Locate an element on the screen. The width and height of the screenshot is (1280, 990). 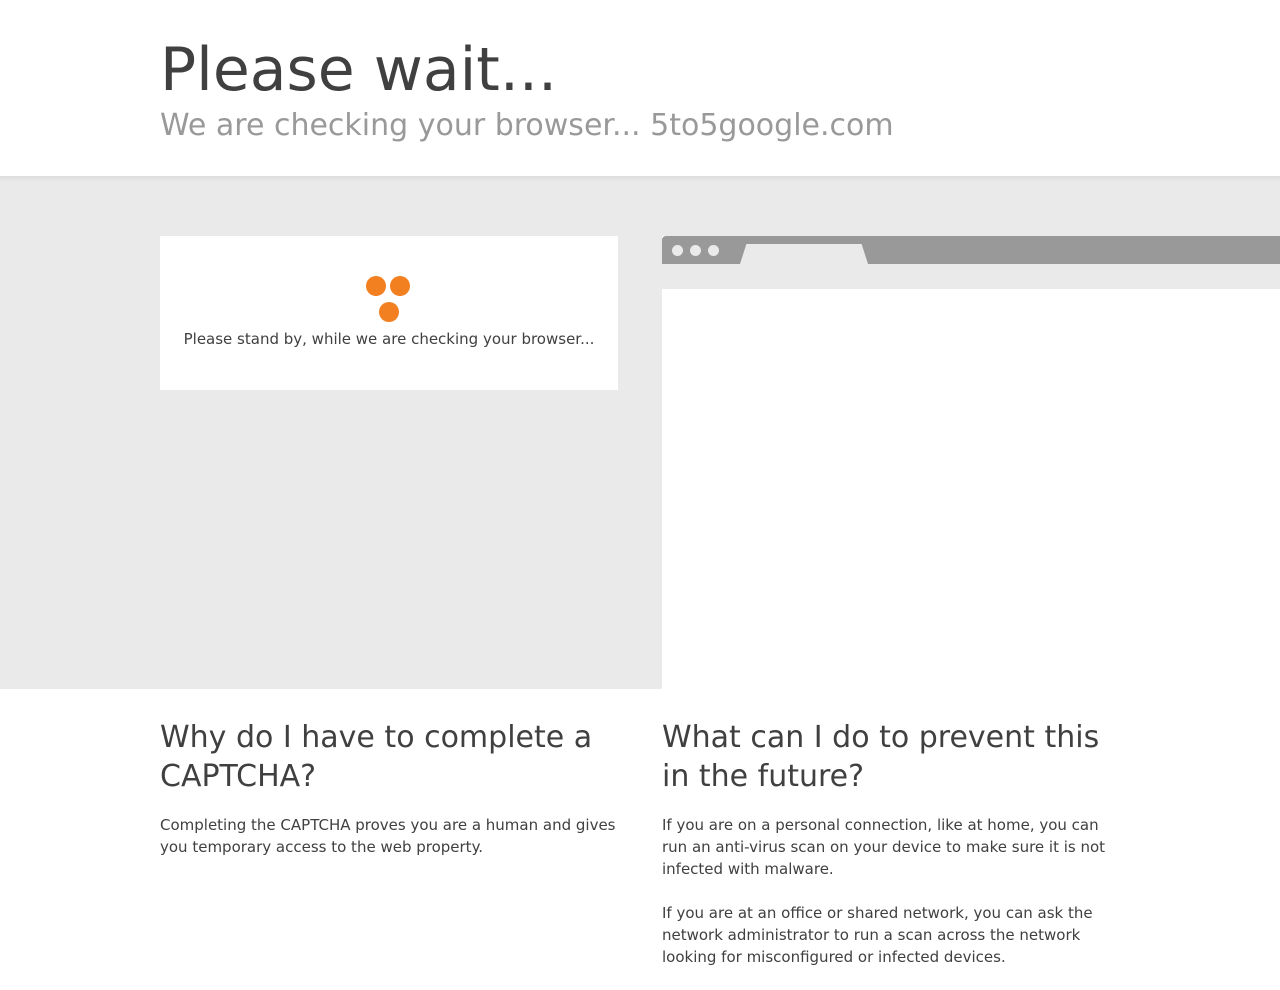
browser-address-bar is located at coordinates (971, 276).